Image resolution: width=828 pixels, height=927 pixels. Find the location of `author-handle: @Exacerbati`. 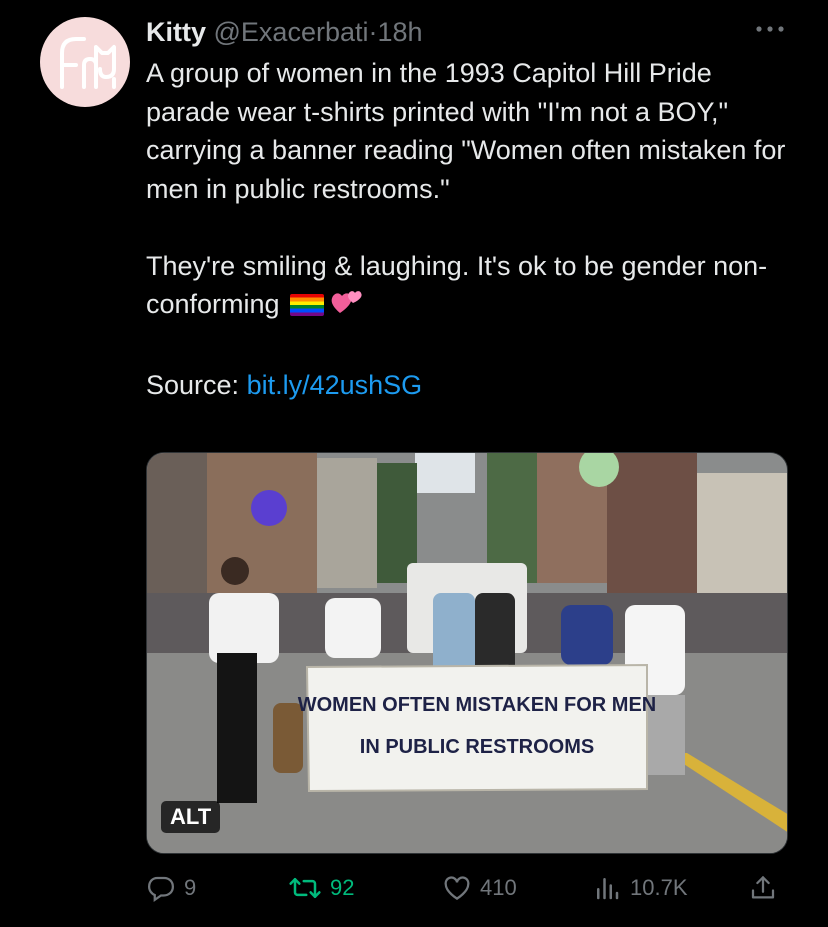

author-handle: @Exacerbati is located at coordinates (291, 32).